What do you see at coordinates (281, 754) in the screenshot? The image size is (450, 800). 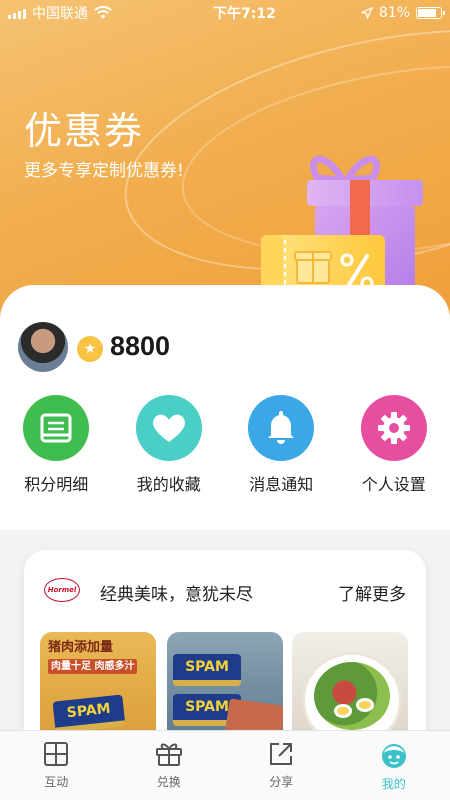 I see `share-icon` at bounding box center [281, 754].